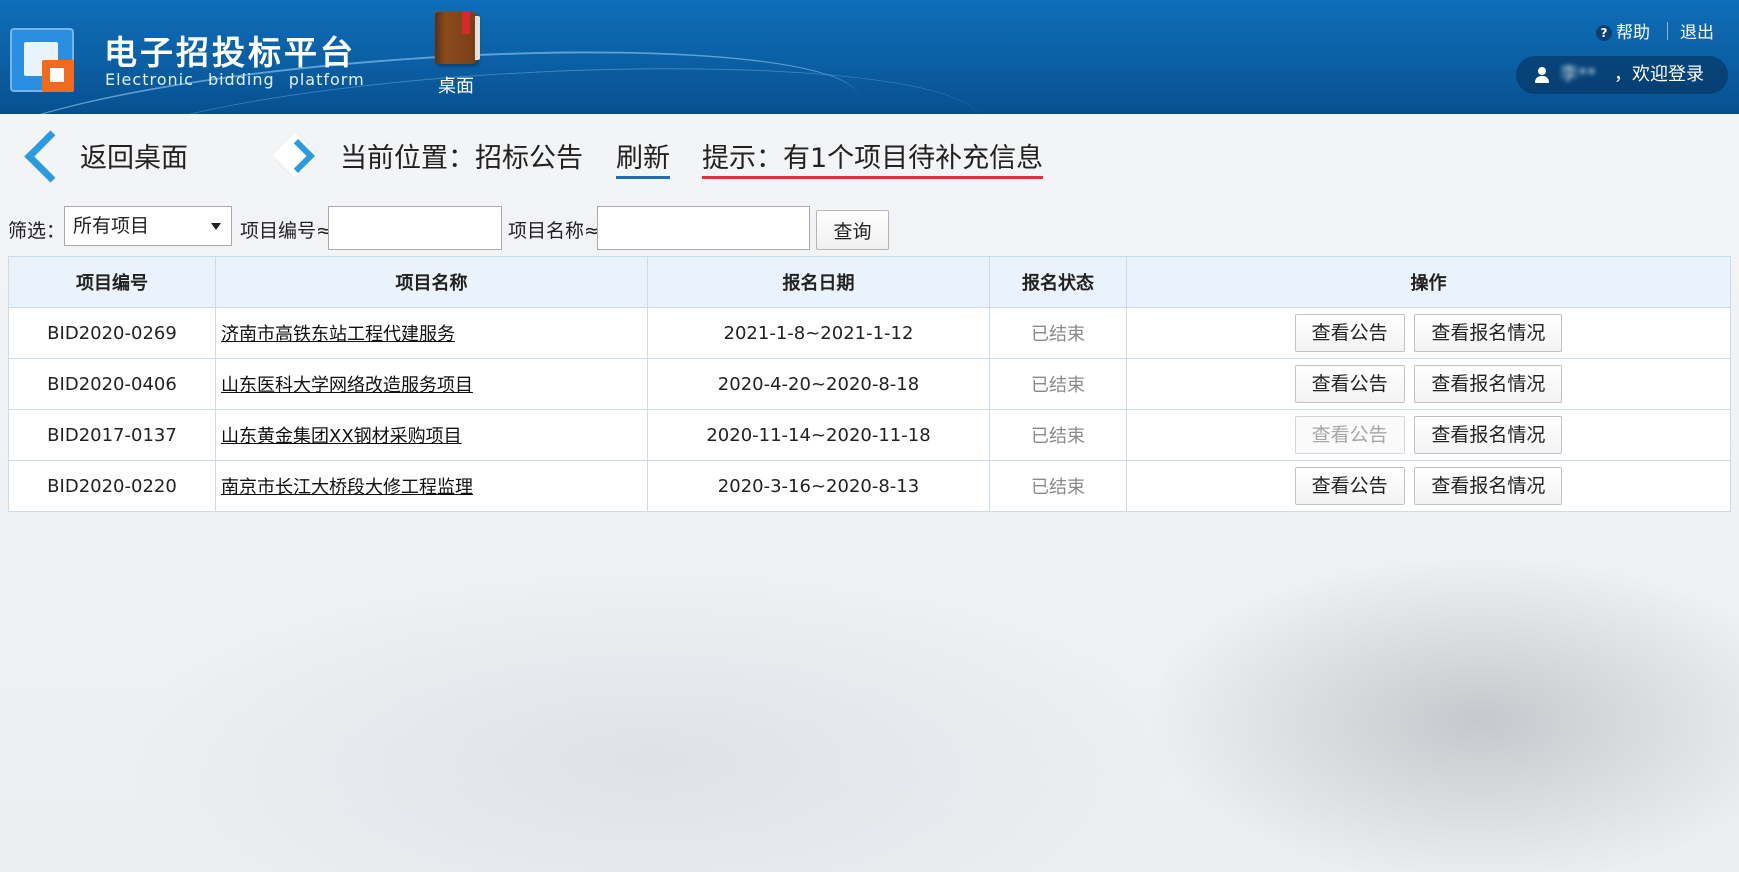 Image resolution: width=1739 pixels, height=872 pixels. Describe the element at coordinates (643, 157) in the screenshot. I see `refresh-link: 刷新` at that location.